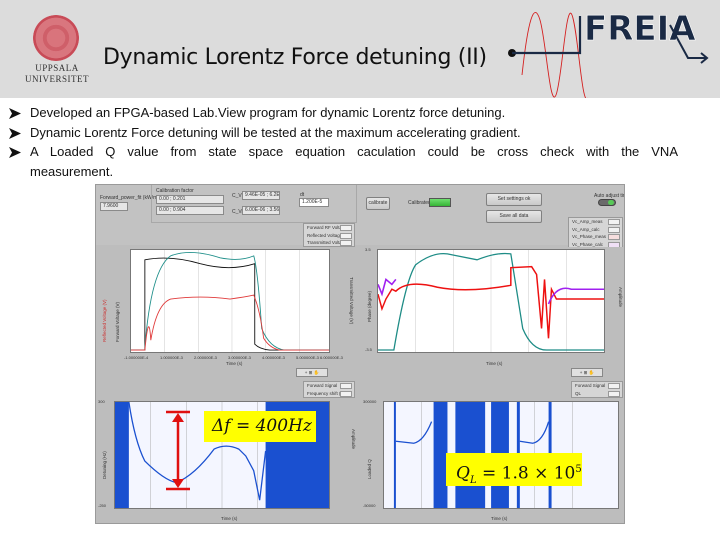 The width and height of the screenshot is (720, 540). What do you see at coordinates (369, 469) in the screenshot?
I see `loaded-q-axis-title: Loaded Q` at bounding box center [369, 469].